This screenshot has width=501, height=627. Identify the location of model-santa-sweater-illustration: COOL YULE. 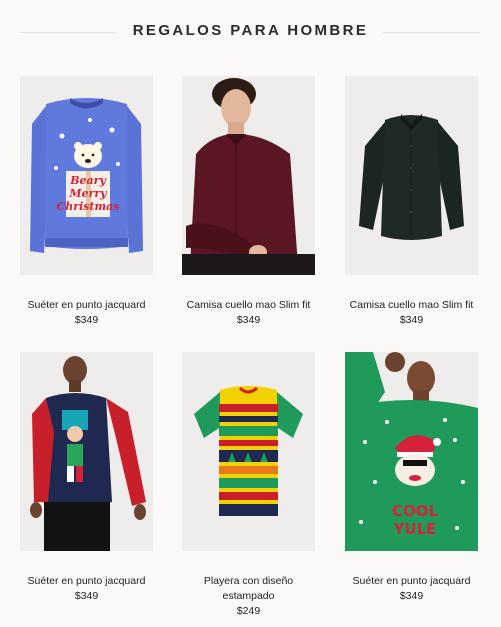
(411, 451).